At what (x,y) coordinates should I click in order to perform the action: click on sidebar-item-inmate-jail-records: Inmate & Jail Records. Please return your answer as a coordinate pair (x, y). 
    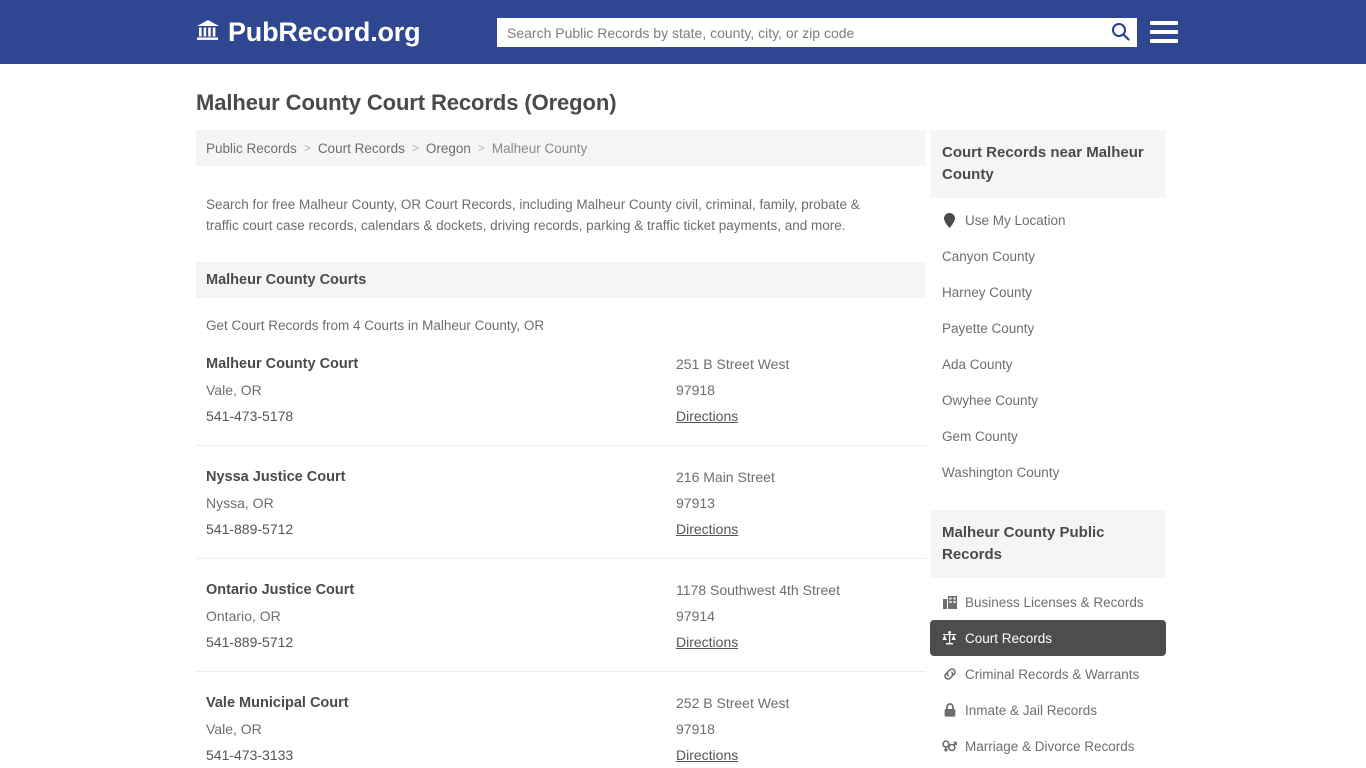
    Looking at the image, I should click on (1048, 710).